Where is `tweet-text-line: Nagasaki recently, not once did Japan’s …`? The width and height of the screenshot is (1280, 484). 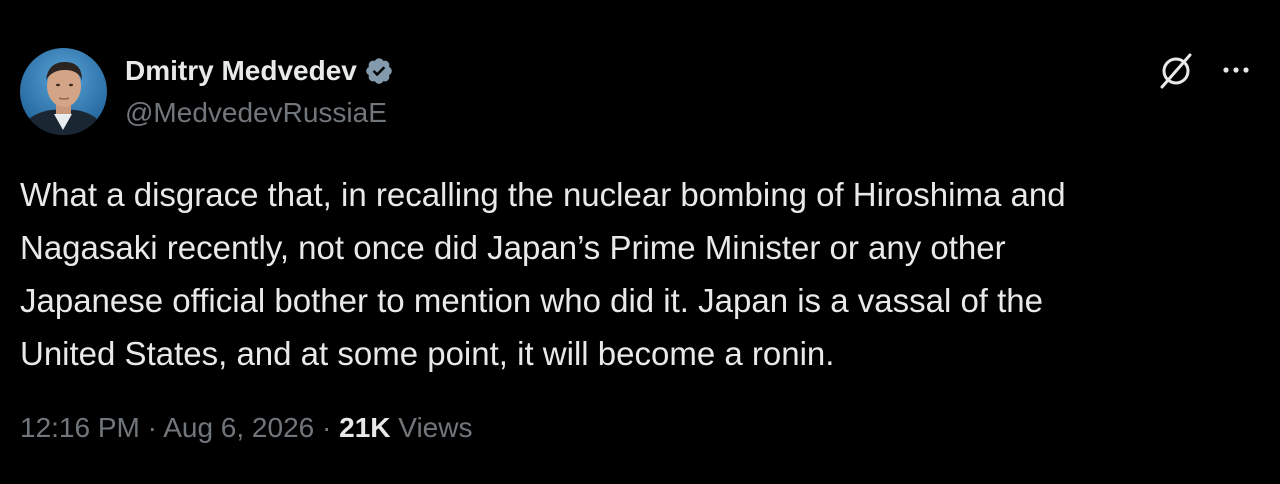
tweet-text-line: Nagasaki recently, not once did Japan’s … is located at coordinates (513, 247).